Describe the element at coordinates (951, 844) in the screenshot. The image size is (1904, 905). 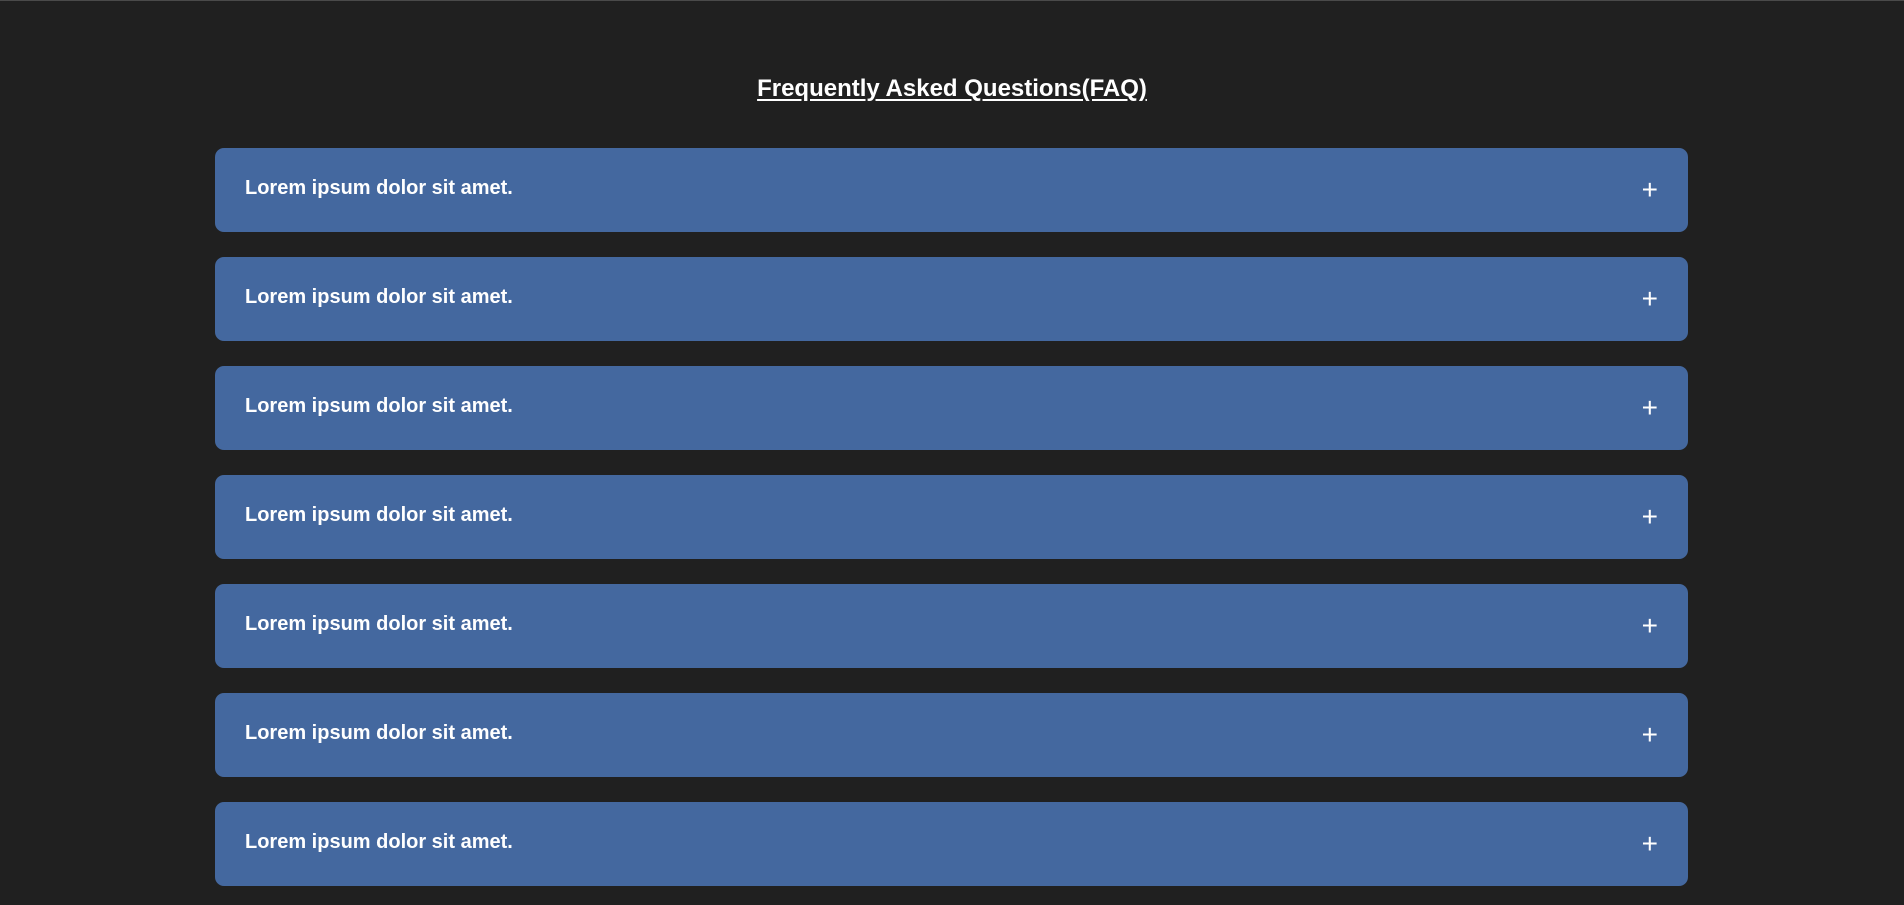
I see `faq-item-7: Lorem ipsum dolor sit amet. +` at that location.